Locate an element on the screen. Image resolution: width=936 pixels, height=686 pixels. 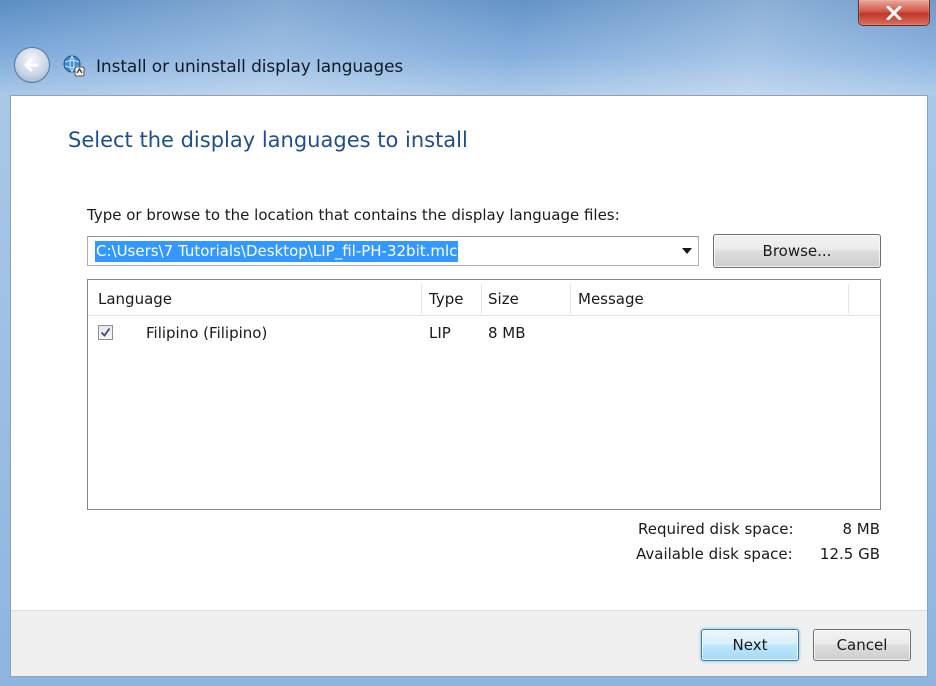
dropdown-arrow-icon is located at coordinates (687, 251).